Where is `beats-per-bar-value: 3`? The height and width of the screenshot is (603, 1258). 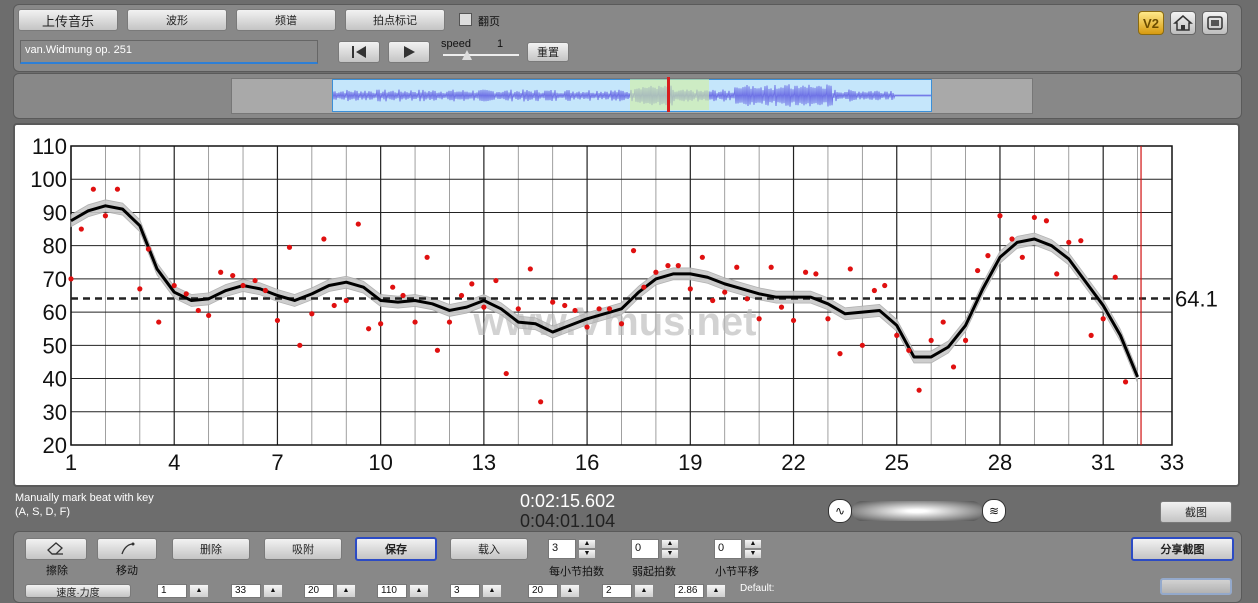 beats-per-bar-value: 3 is located at coordinates (562, 549).